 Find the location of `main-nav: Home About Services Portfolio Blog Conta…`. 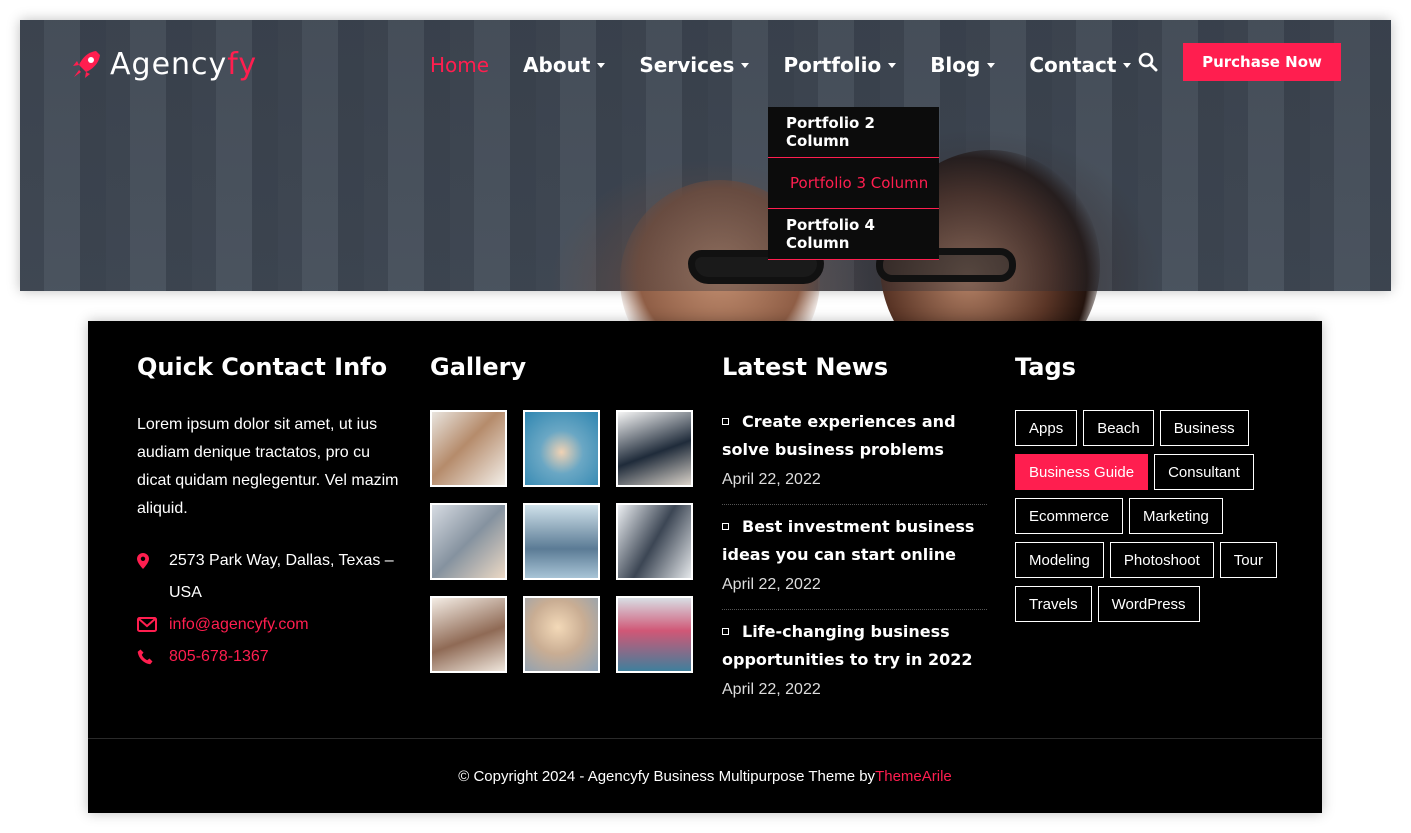

main-nav: Home About Services Portfolio Blog Conta… is located at coordinates (797, 65).